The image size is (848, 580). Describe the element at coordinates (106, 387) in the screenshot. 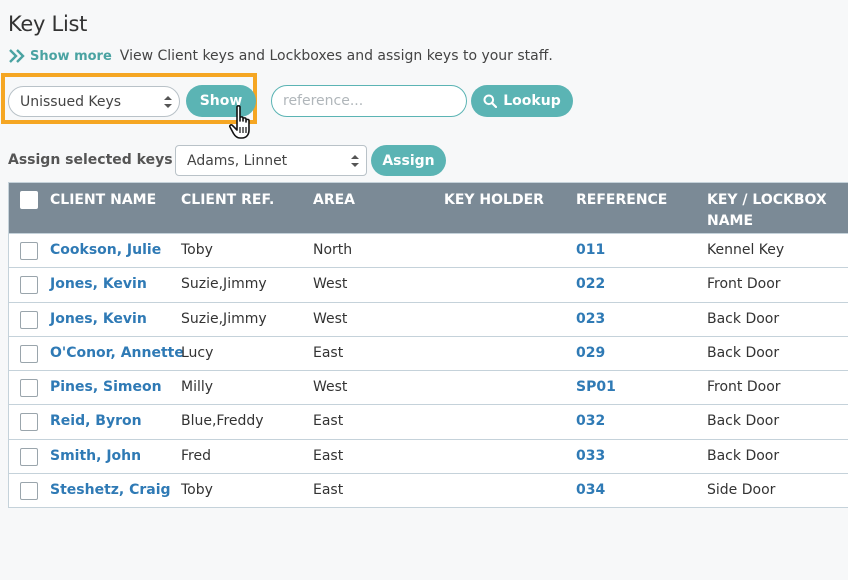

I see `client-name-link: Pines, Simeon` at that location.